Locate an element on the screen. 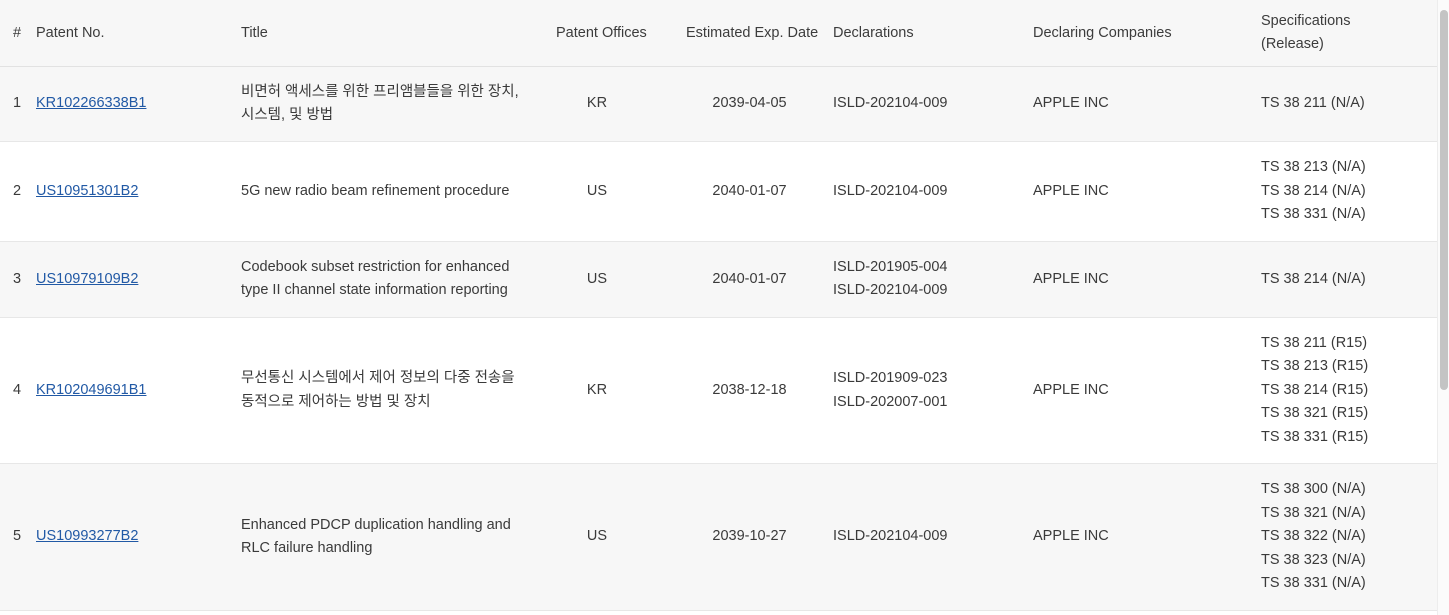 The height and width of the screenshot is (615, 1449). patent-number-link: KR102049691B1 is located at coordinates (91, 390).